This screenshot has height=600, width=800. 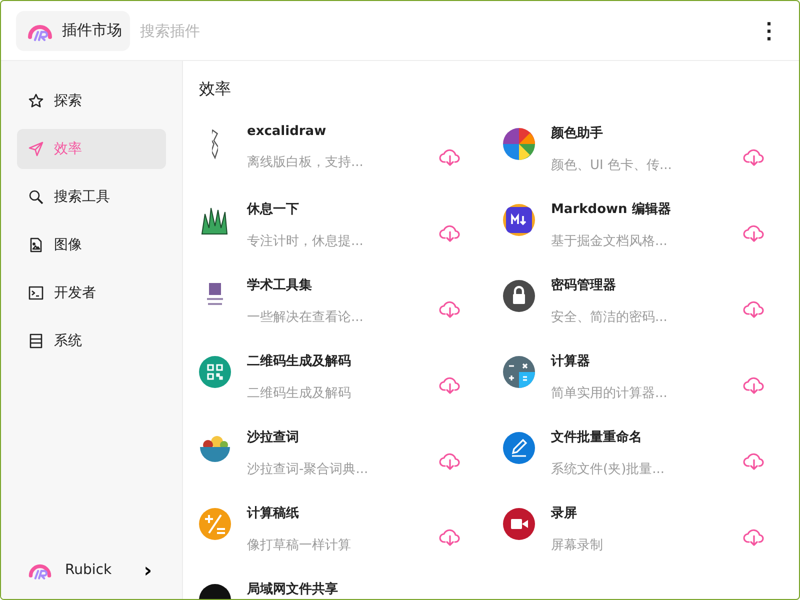 What do you see at coordinates (519, 296) in the screenshot?
I see `lock-icon` at bounding box center [519, 296].